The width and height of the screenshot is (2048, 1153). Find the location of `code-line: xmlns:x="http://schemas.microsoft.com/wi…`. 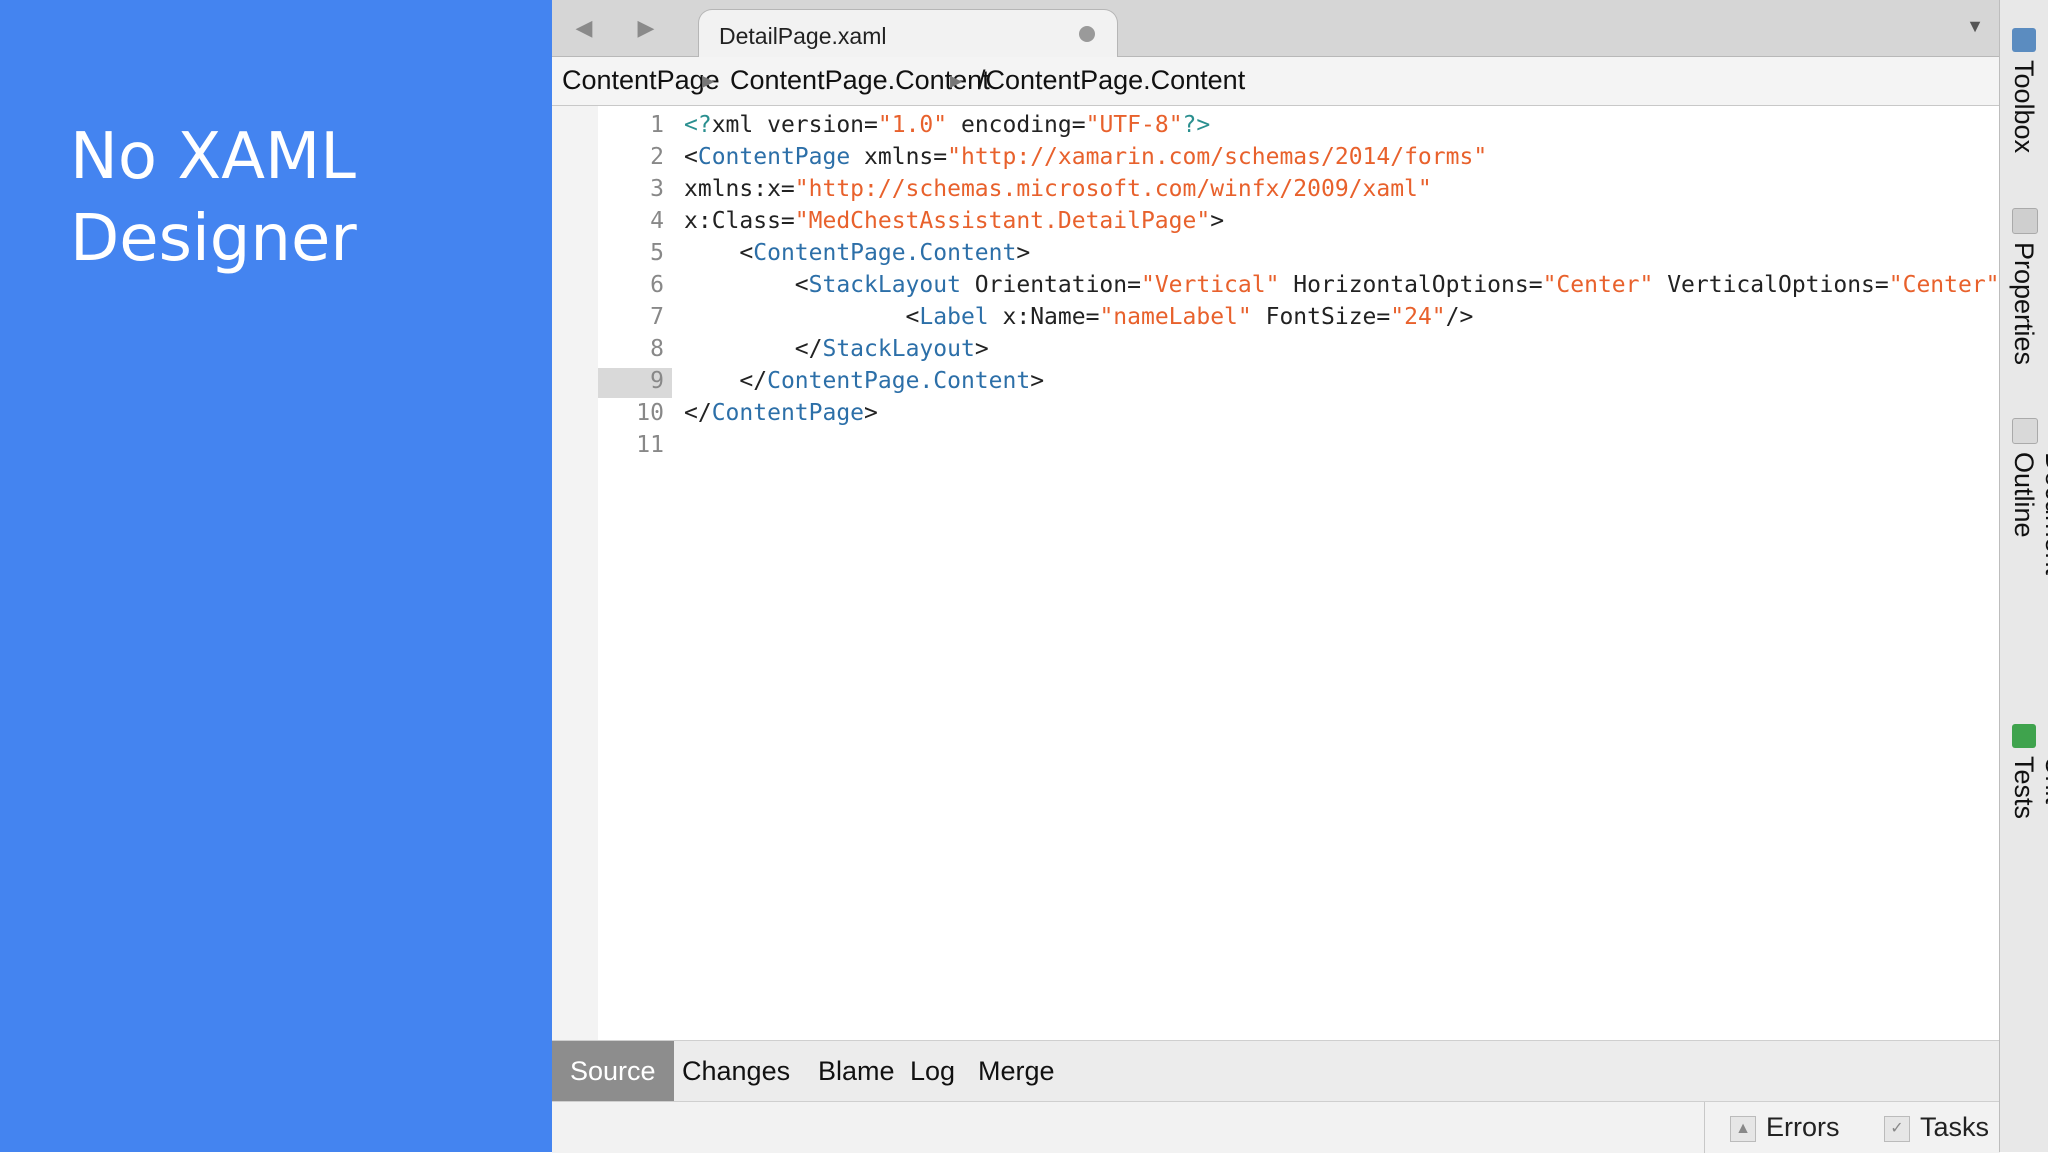

code-line: xmlns:x="http://schemas.microsoft.com/wi… is located at coordinates (1058, 189).